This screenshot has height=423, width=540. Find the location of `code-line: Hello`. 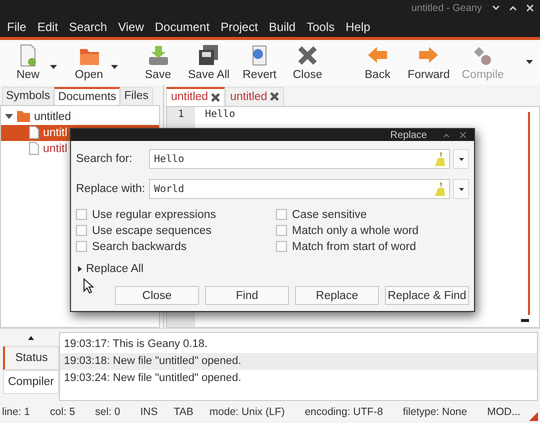

code-line: Hello is located at coordinates (220, 114).